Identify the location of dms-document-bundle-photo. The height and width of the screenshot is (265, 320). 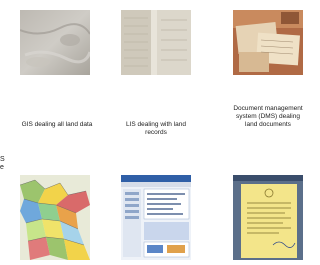
(268, 42).